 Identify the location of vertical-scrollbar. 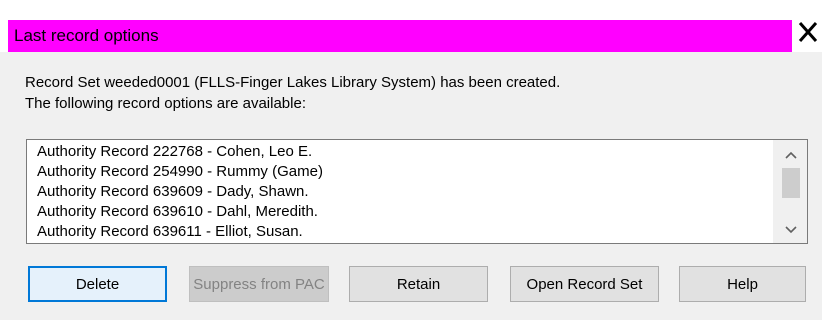
(790, 191).